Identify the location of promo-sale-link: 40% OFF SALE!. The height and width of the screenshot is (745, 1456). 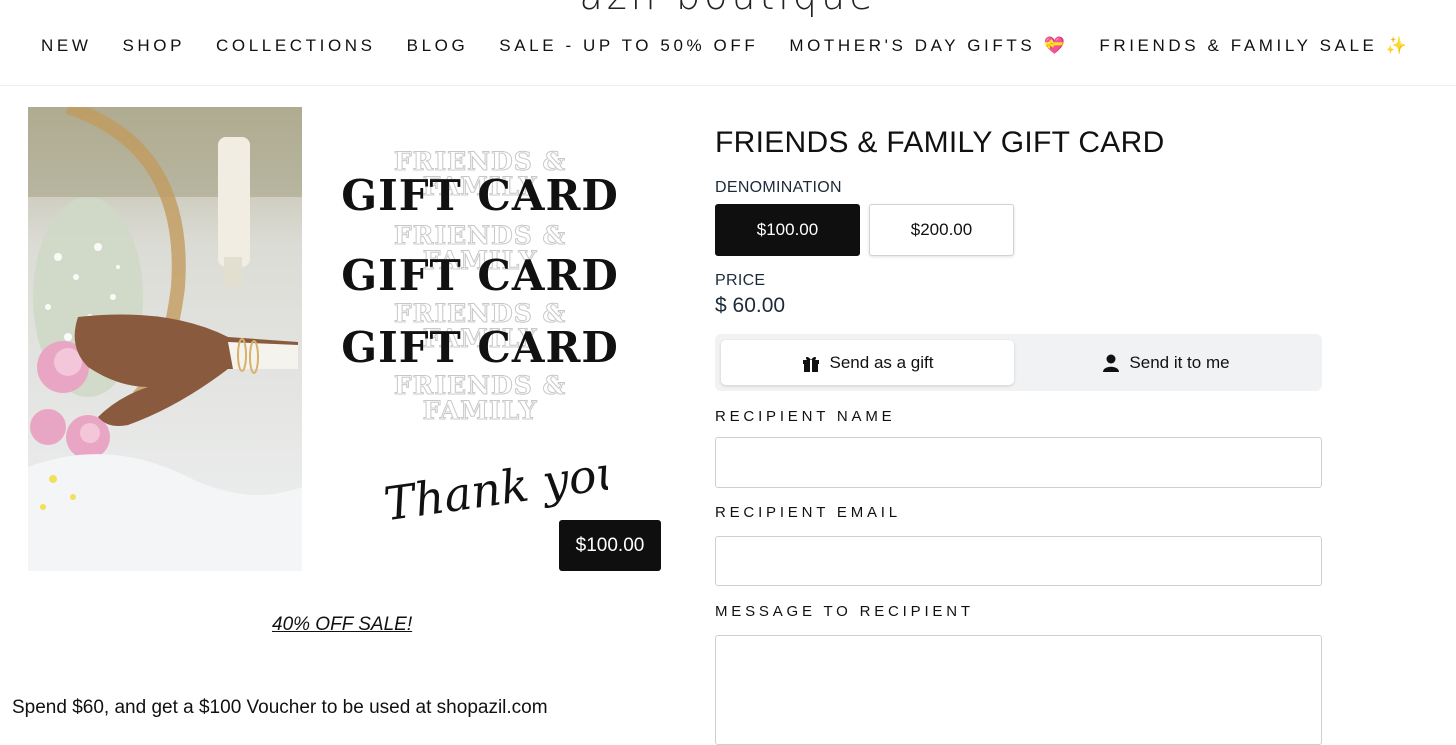
(342, 625).